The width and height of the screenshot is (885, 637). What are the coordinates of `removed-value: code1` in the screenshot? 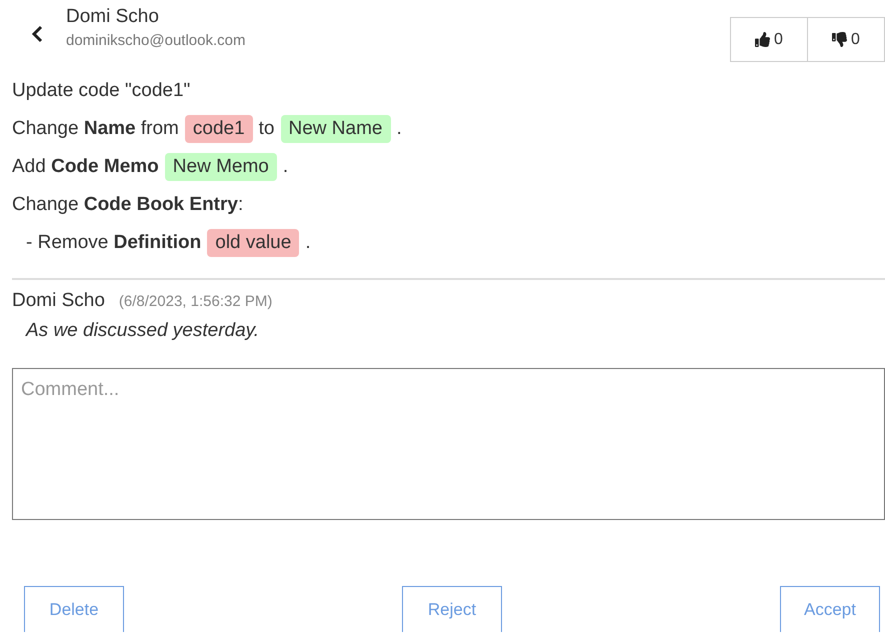 It's located at (218, 129).